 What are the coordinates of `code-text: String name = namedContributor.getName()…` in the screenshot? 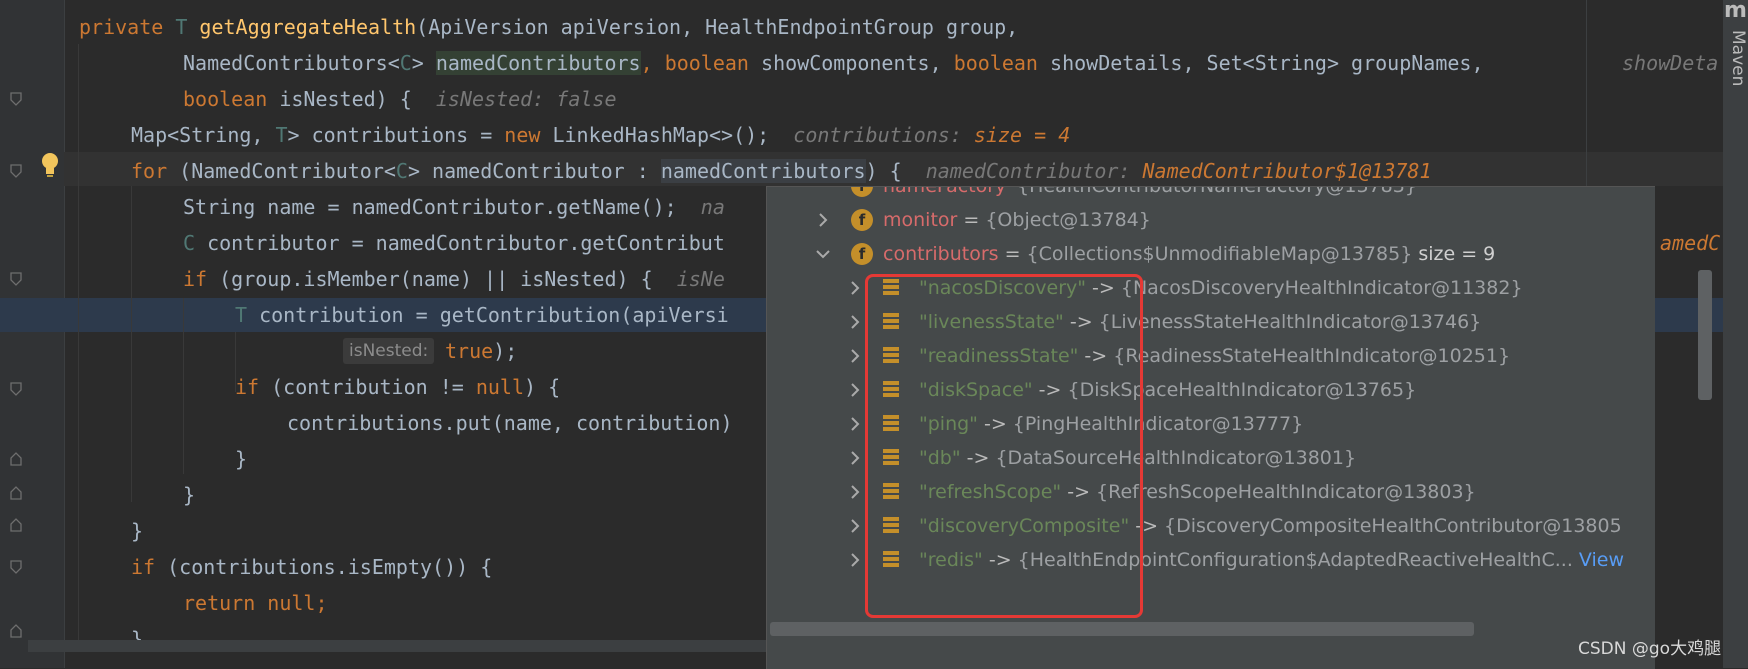 It's located at (430, 207).